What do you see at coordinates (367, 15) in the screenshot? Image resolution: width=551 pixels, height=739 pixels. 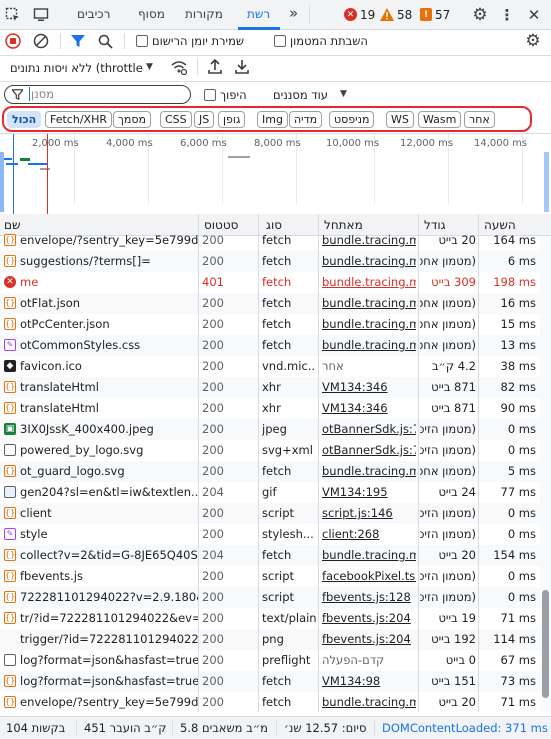 I see `error-count: 19` at bounding box center [367, 15].